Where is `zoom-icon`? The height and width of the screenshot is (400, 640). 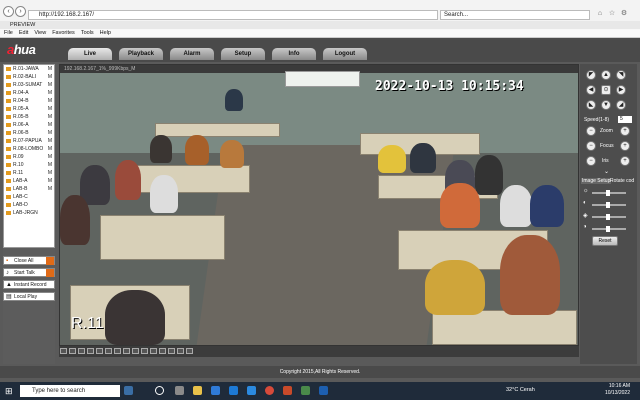
zoom-icon is located at coordinates (126, 351).